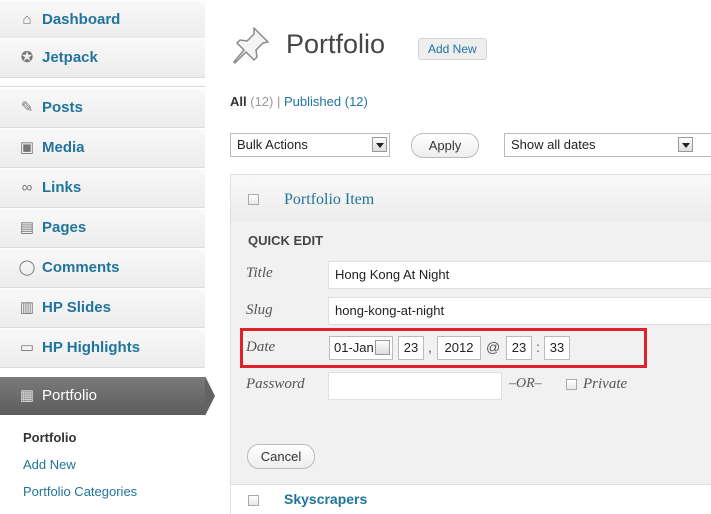  Describe the element at coordinates (525, 383) in the screenshot. I see `or-label: –OR–` at that location.